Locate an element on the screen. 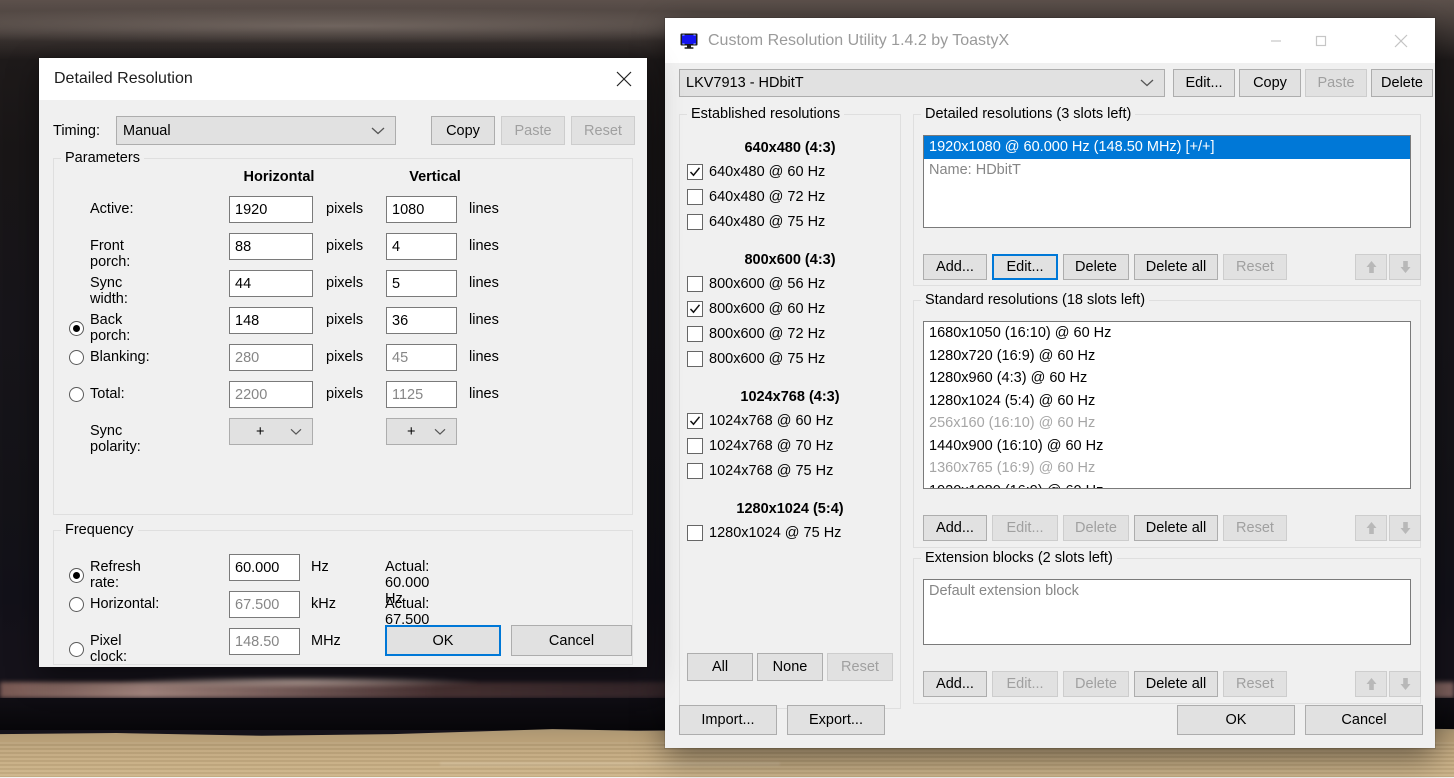 This screenshot has height=778, width=1454. parameter-radio: Blanking: is located at coordinates (109, 357).